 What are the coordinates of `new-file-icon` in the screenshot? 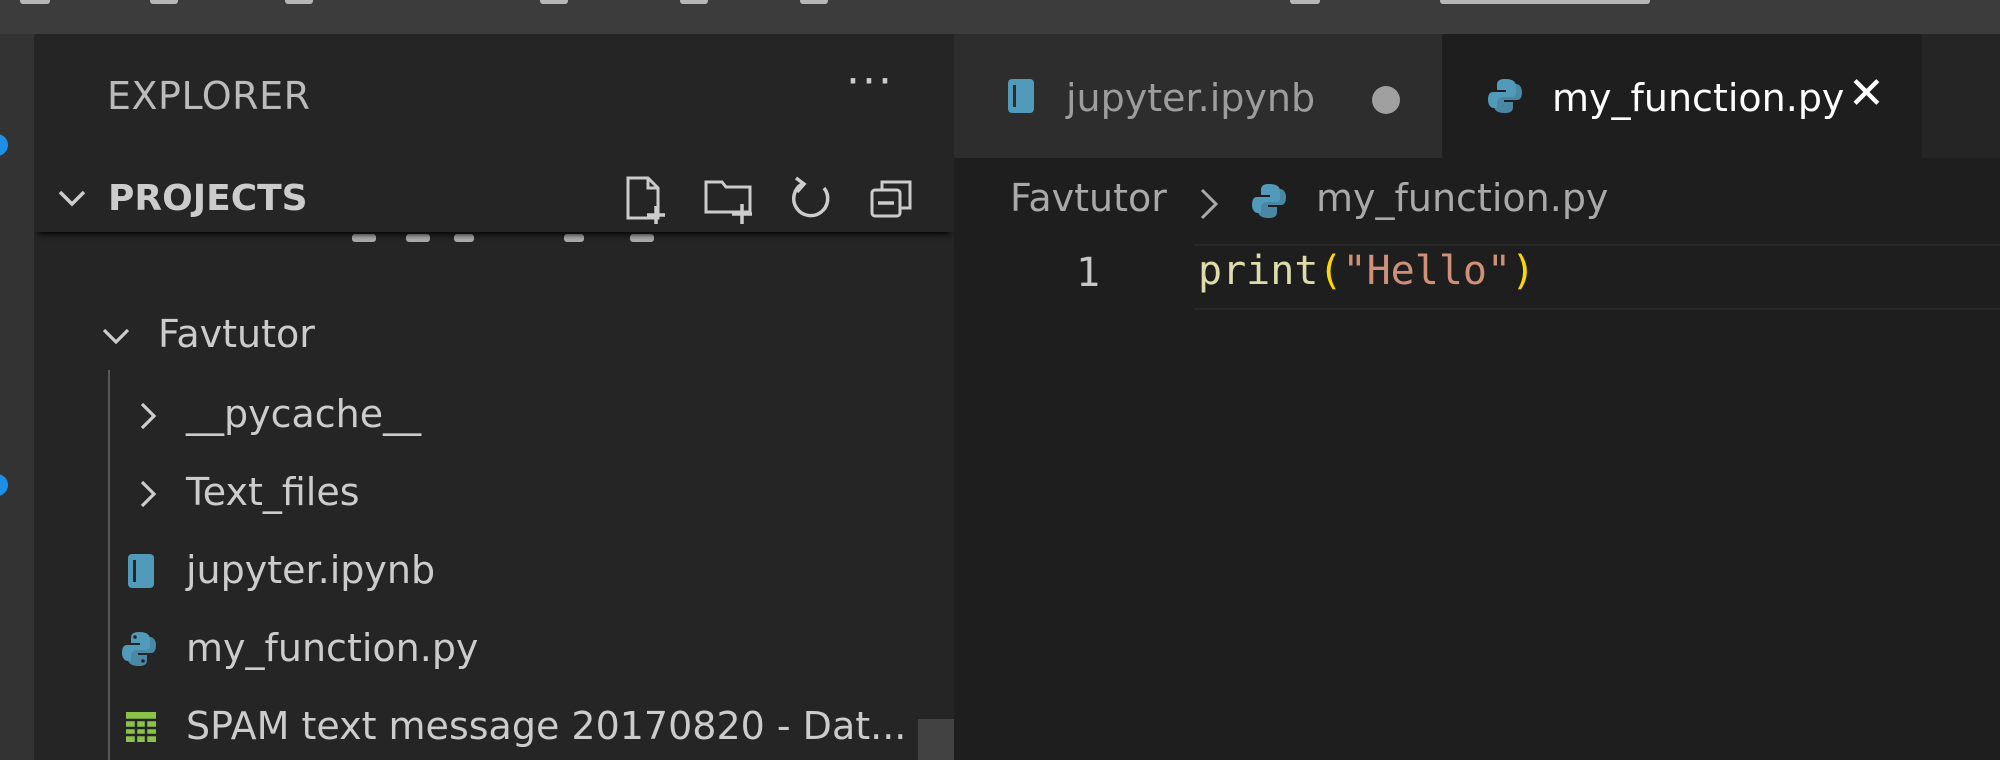 It's located at (645, 199).